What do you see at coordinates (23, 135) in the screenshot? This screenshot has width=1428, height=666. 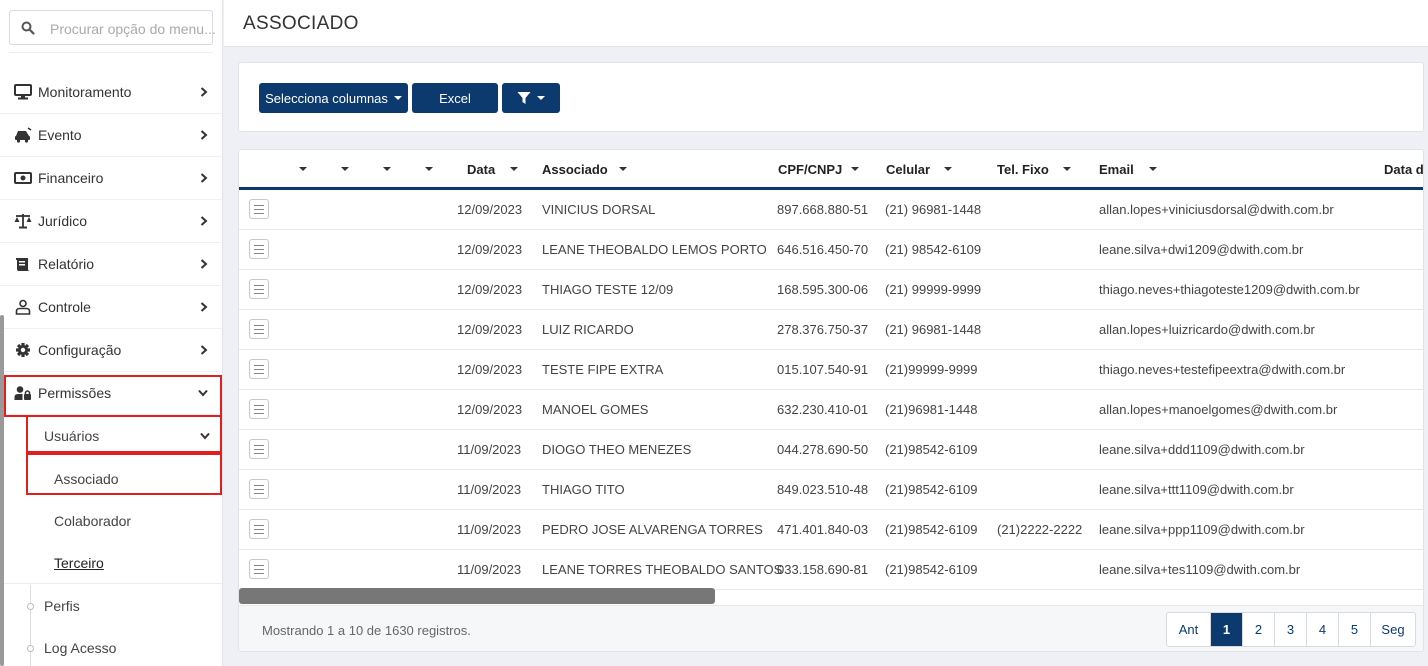 I see `car-crash-icon` at bounding box center [23, 135].